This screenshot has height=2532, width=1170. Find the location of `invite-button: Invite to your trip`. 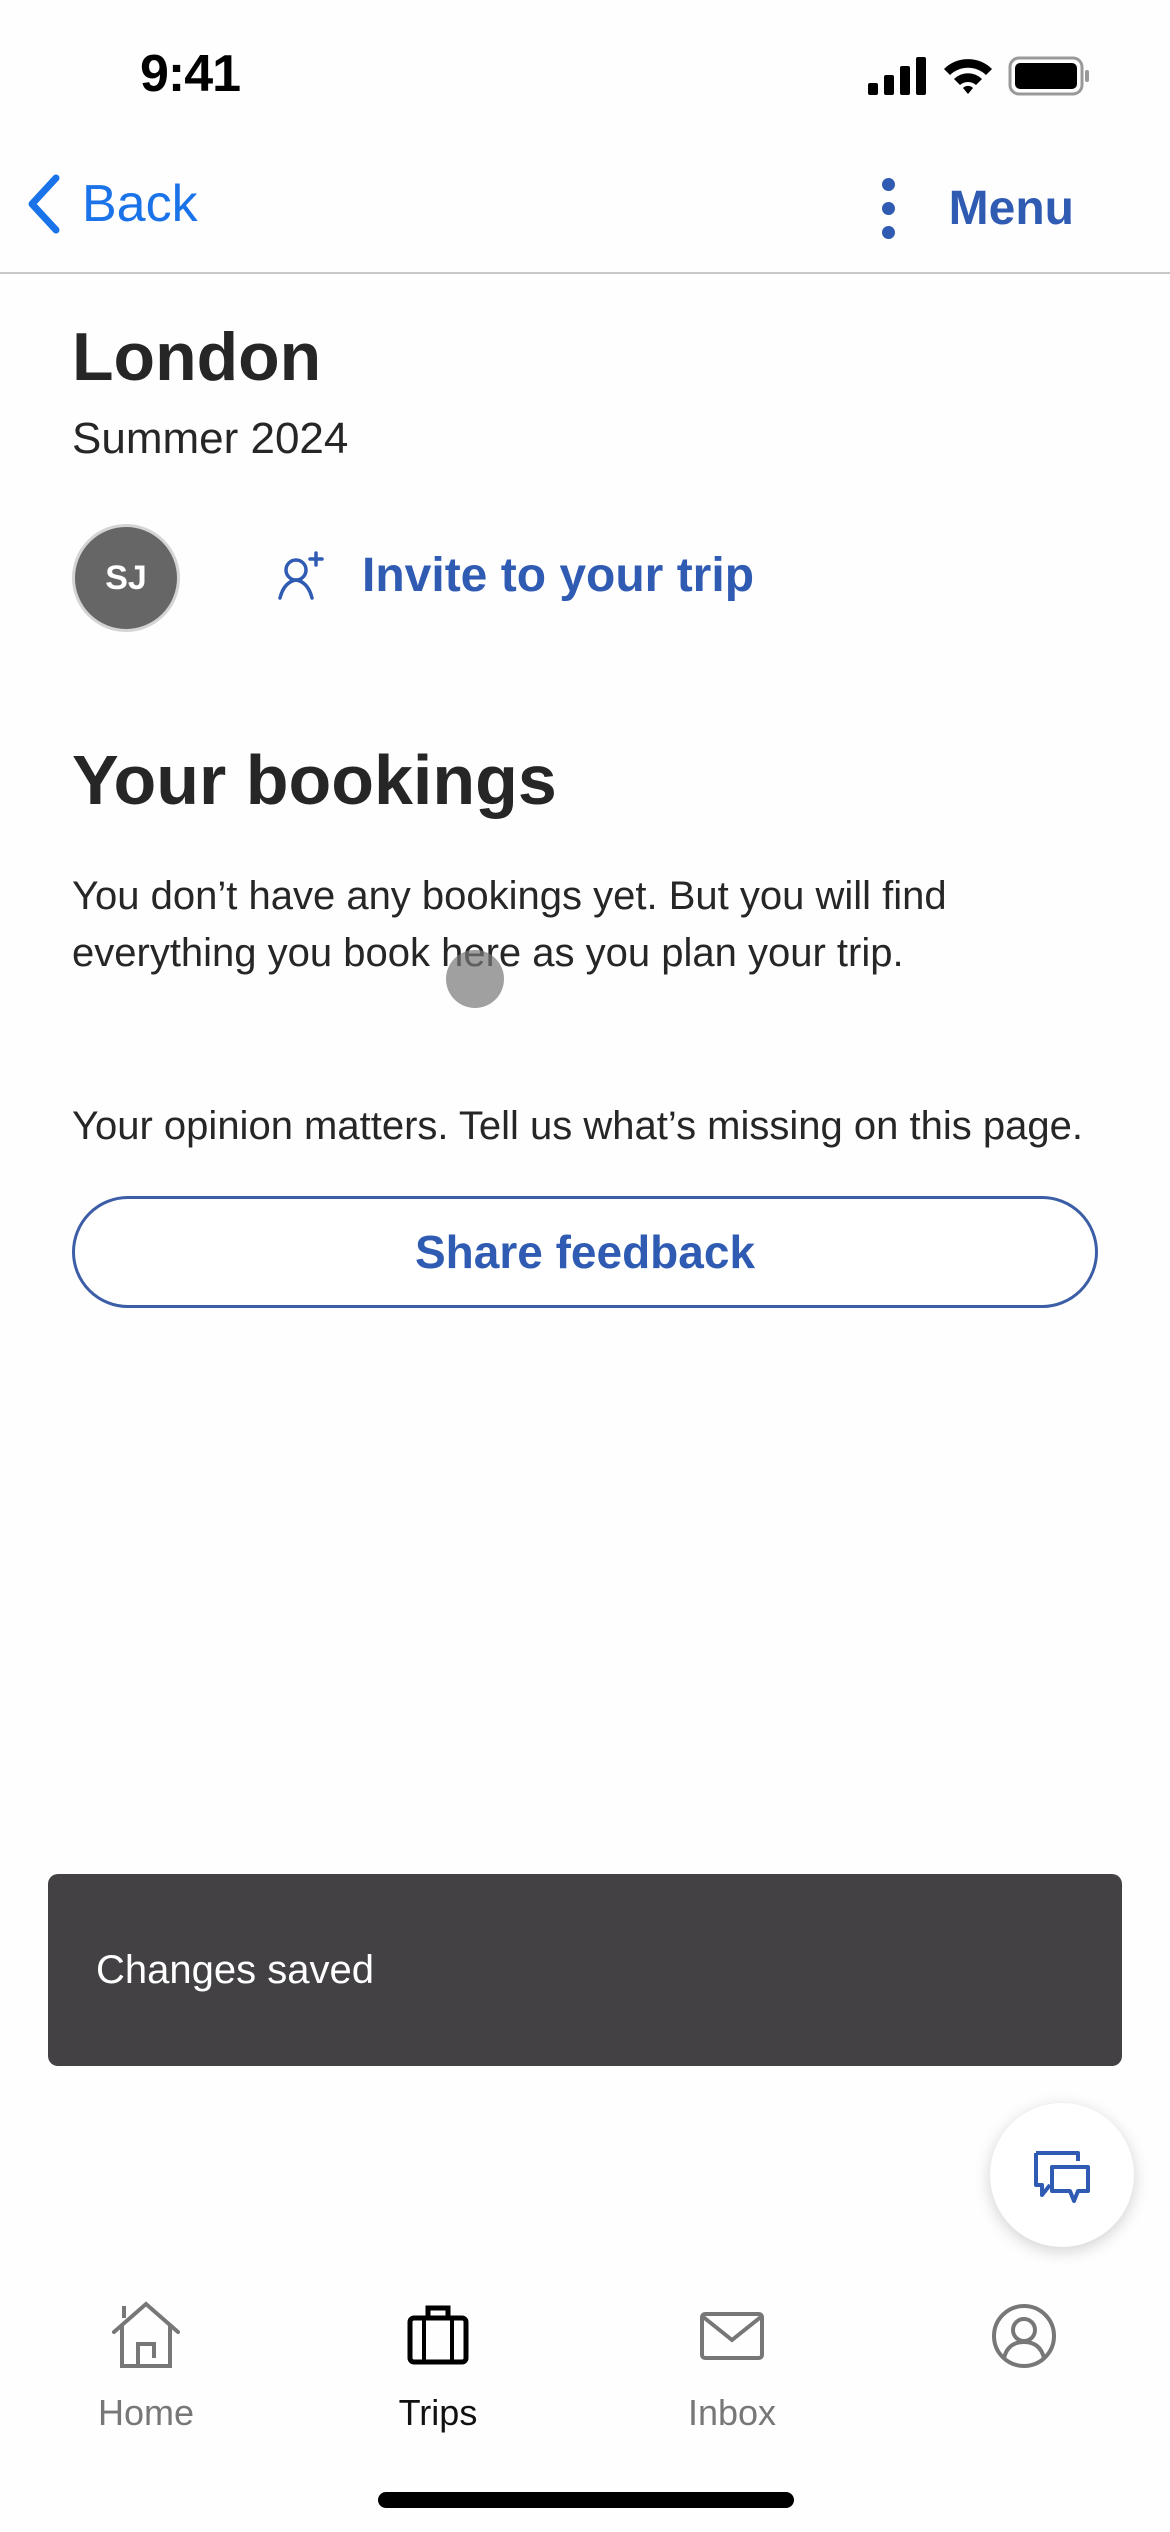

invite-button: Invite to your trip is located at coordinates (515, 575).